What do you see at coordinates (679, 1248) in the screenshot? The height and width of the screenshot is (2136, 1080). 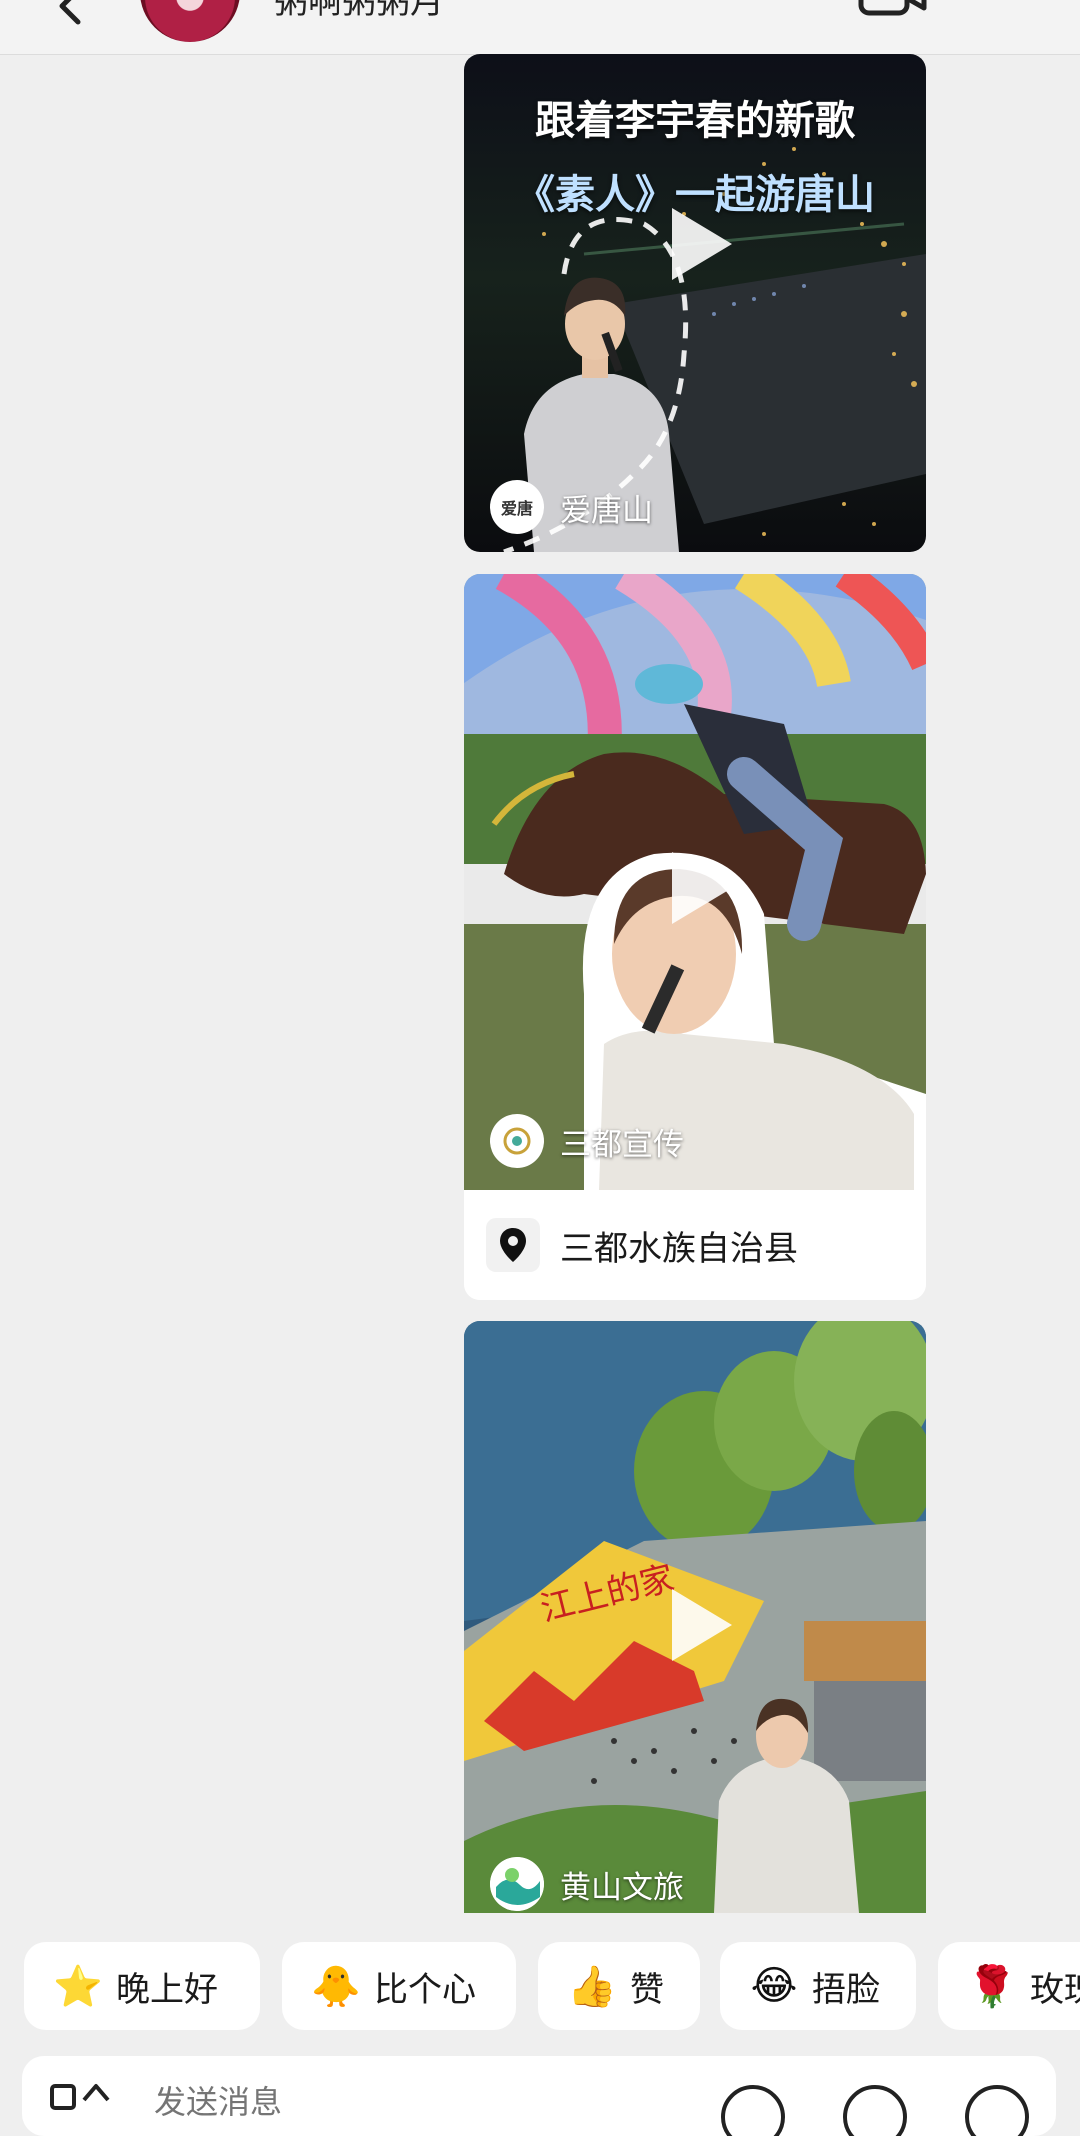 I see `location-text: 三都水族自治县` at bounding box center [679, 1248].